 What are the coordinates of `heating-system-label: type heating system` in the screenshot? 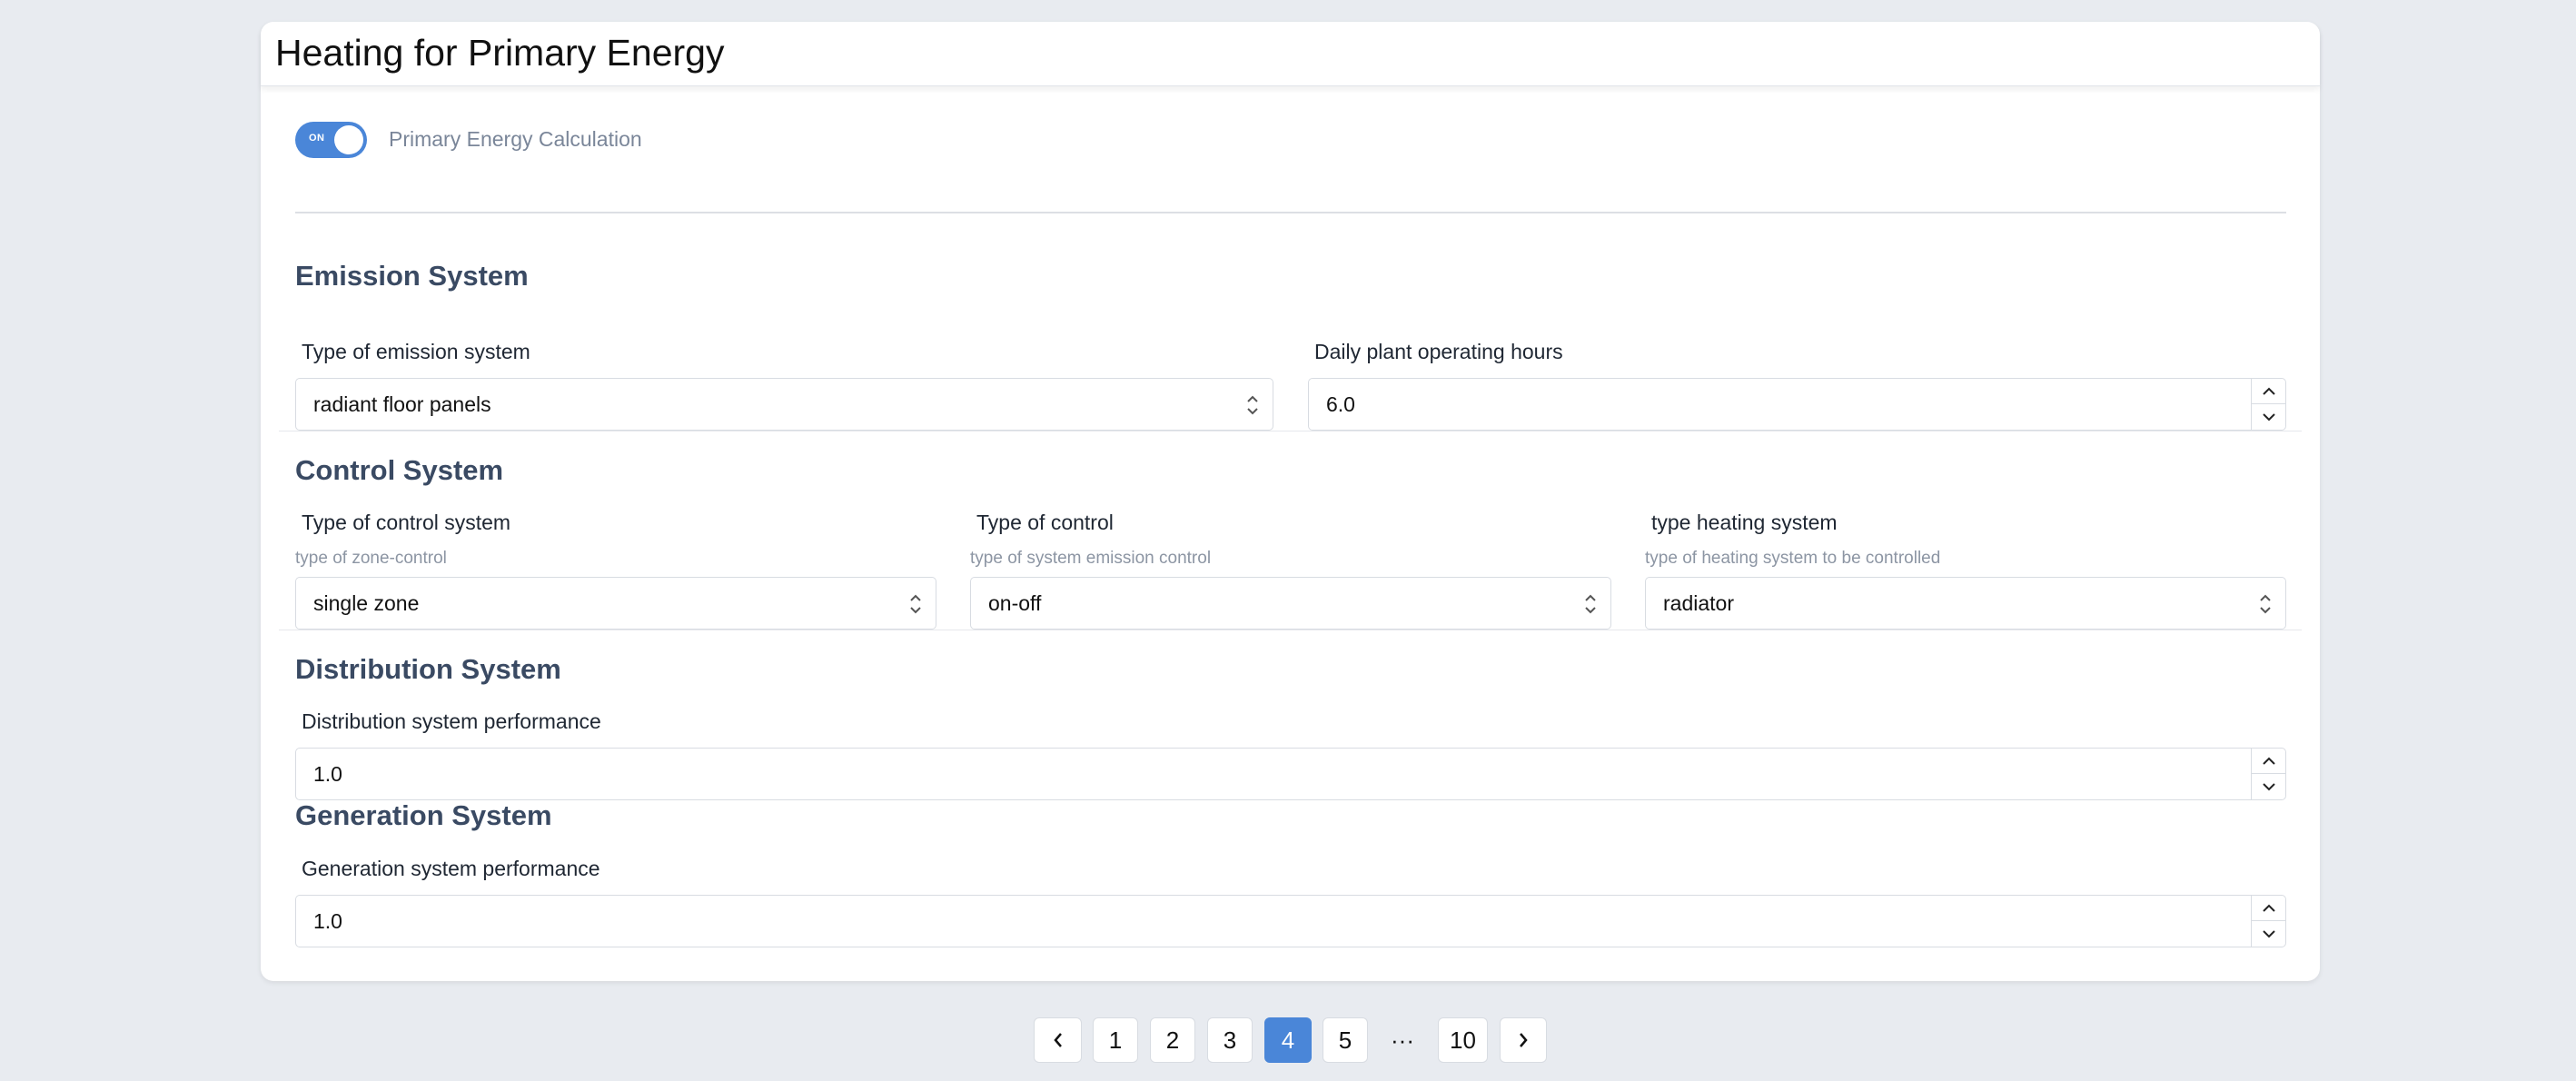 It's located at (1744, 522).